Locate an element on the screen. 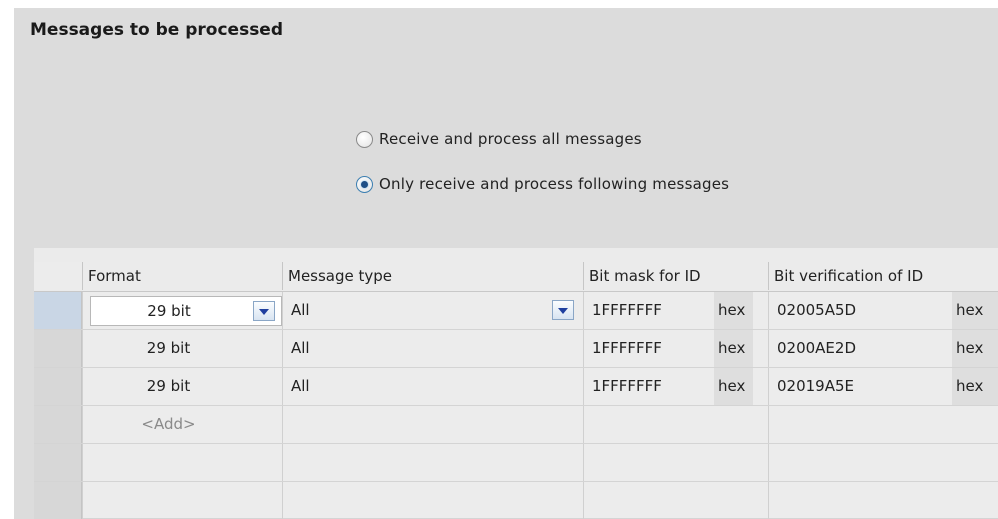  table-row: 29 bit All 1FFFFFFF hex 02005A5D hex is located at coordinates (516, 311).